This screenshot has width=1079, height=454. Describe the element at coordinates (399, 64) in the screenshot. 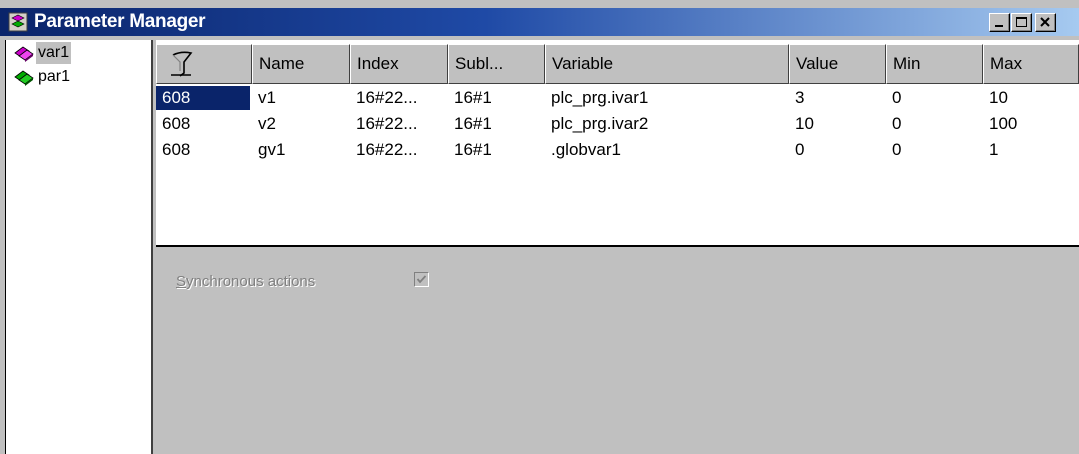

I see `column-header-index: Index` at that location.